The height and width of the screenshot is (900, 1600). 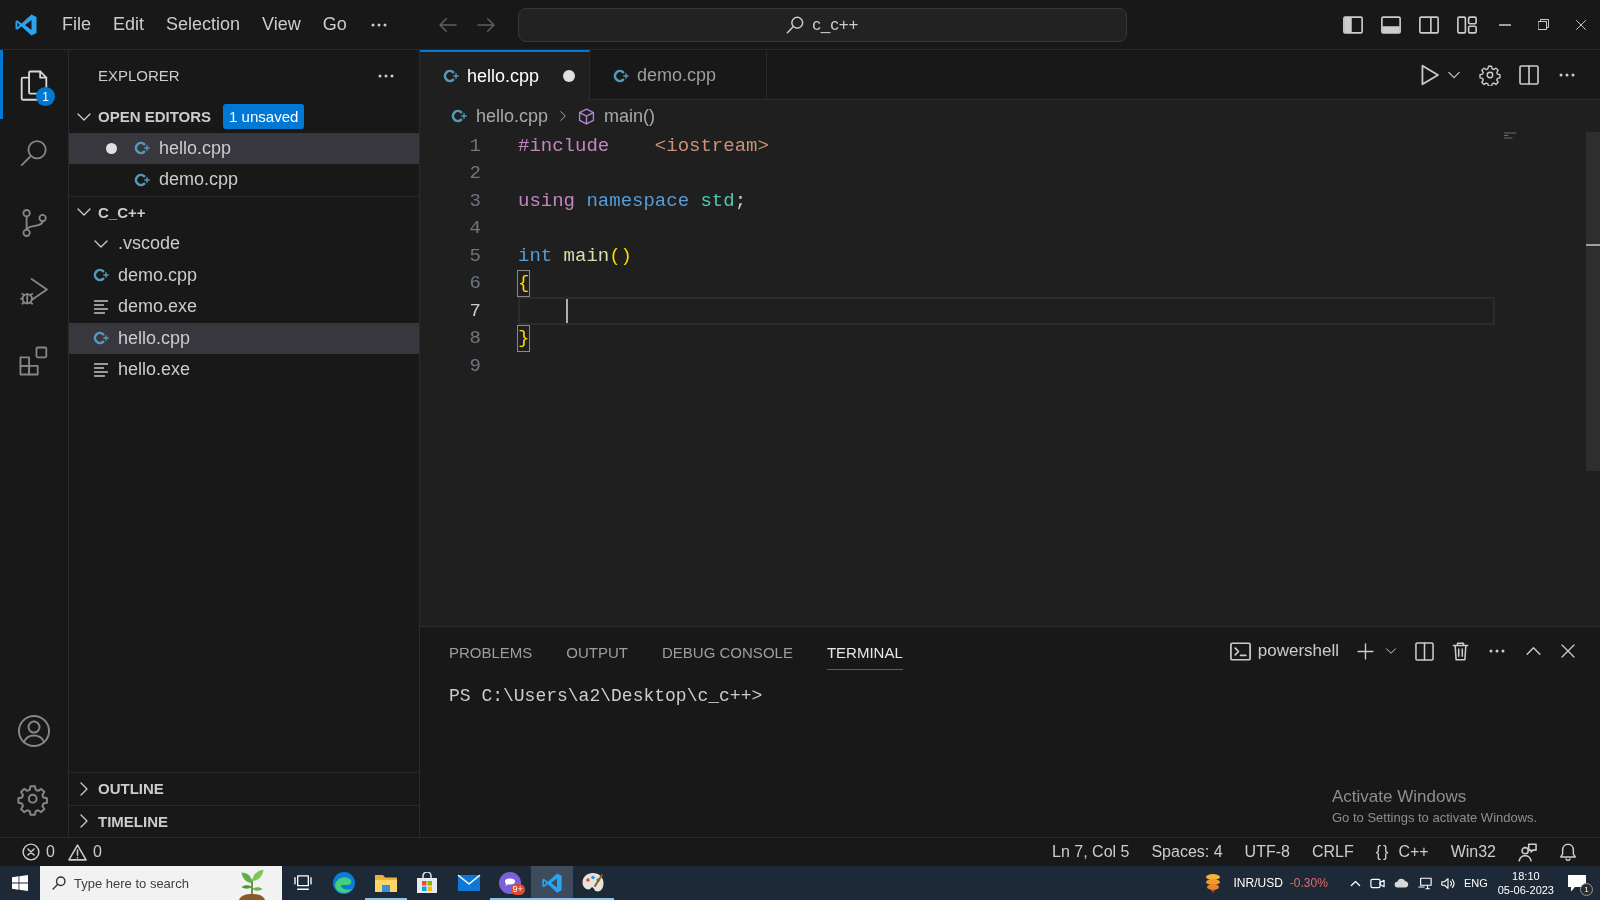 What do you see at coordinates (31, 852) in the screenshot?
I see `error-icon` at bounding box center [31, 852].